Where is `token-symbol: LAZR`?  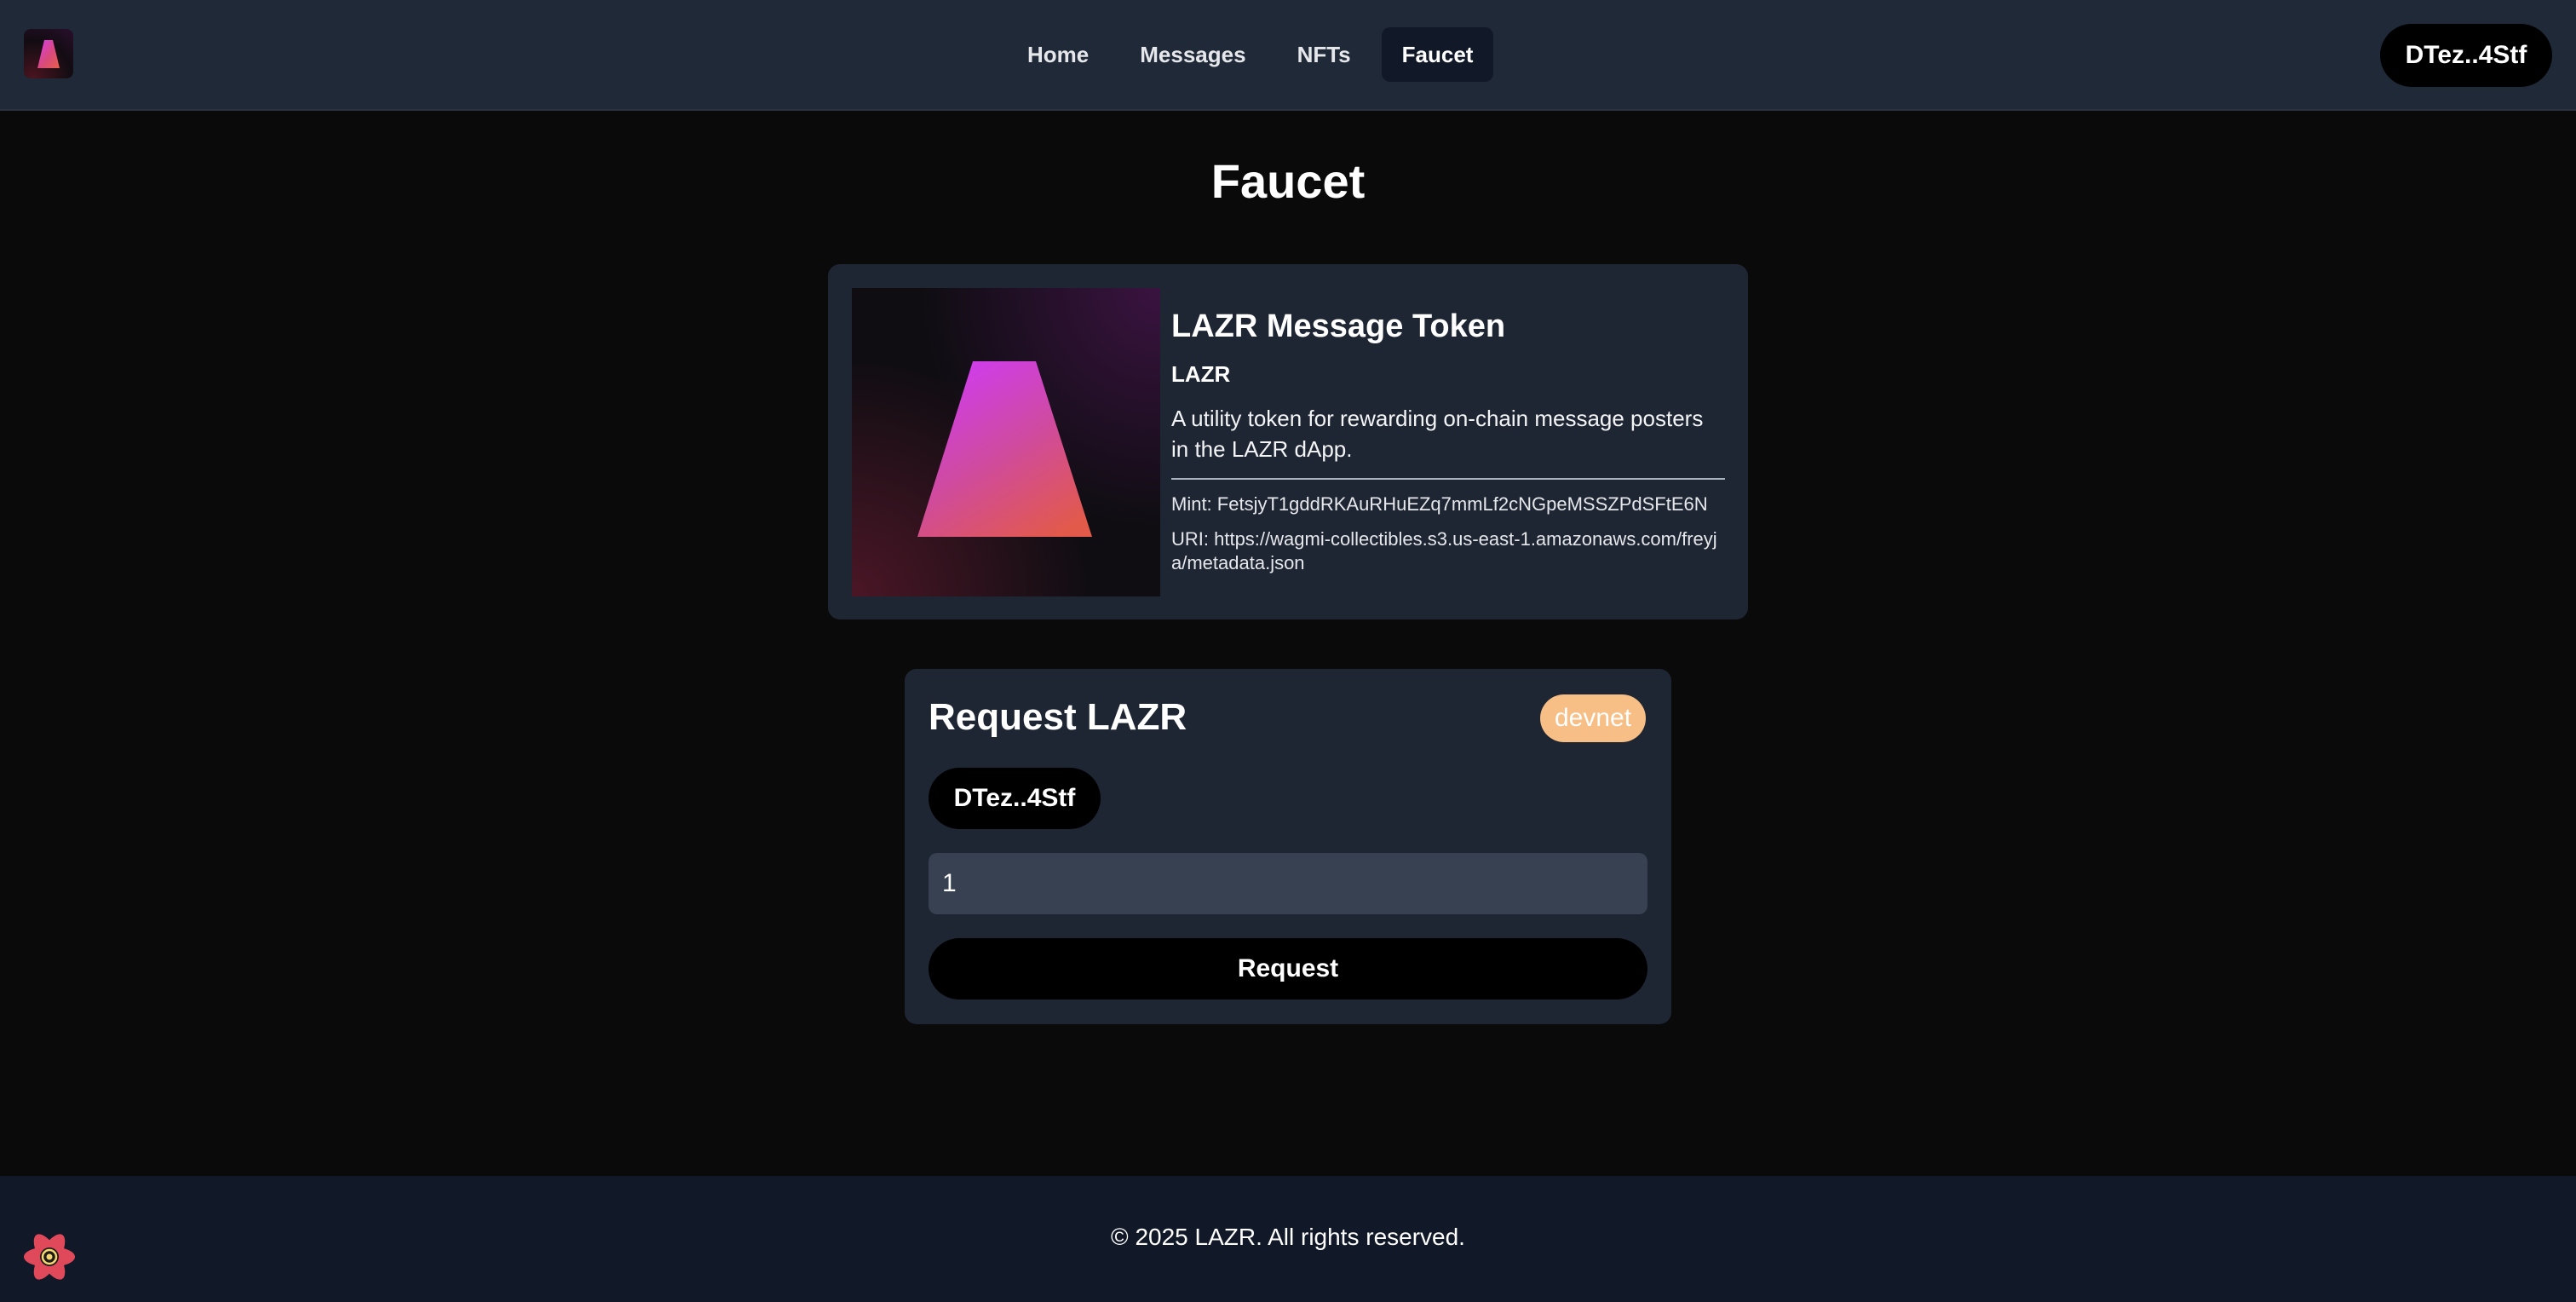 token-symbol: LAZR is located at coordinates (1201, 374).